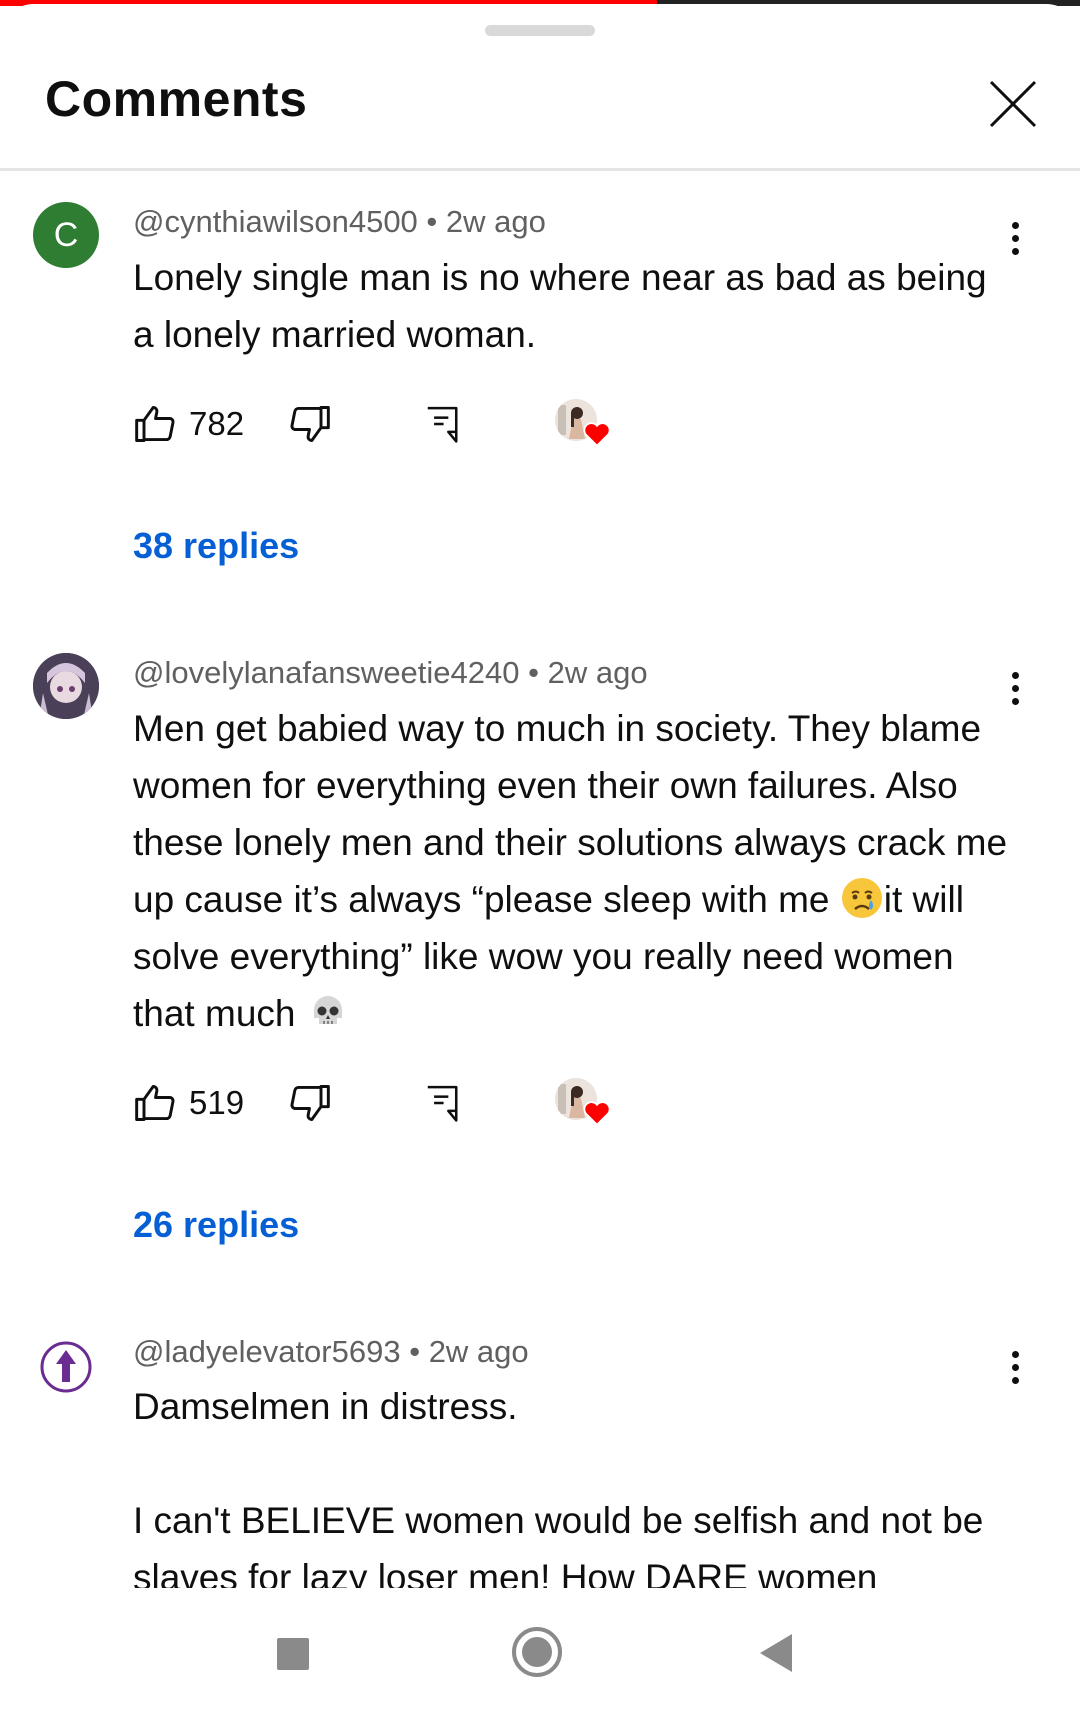 The width and height of the screenshot is (1080, 1715). I want to click on nav-square-icon, so click(293, 1654).